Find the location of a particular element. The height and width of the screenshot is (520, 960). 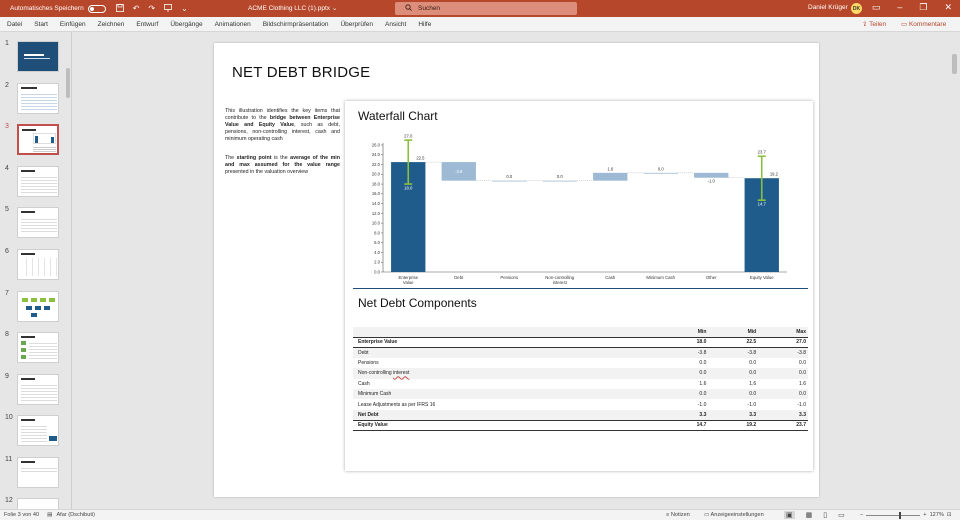

thumbnail-slide-11: 11 is located at coordinates (35, 472).